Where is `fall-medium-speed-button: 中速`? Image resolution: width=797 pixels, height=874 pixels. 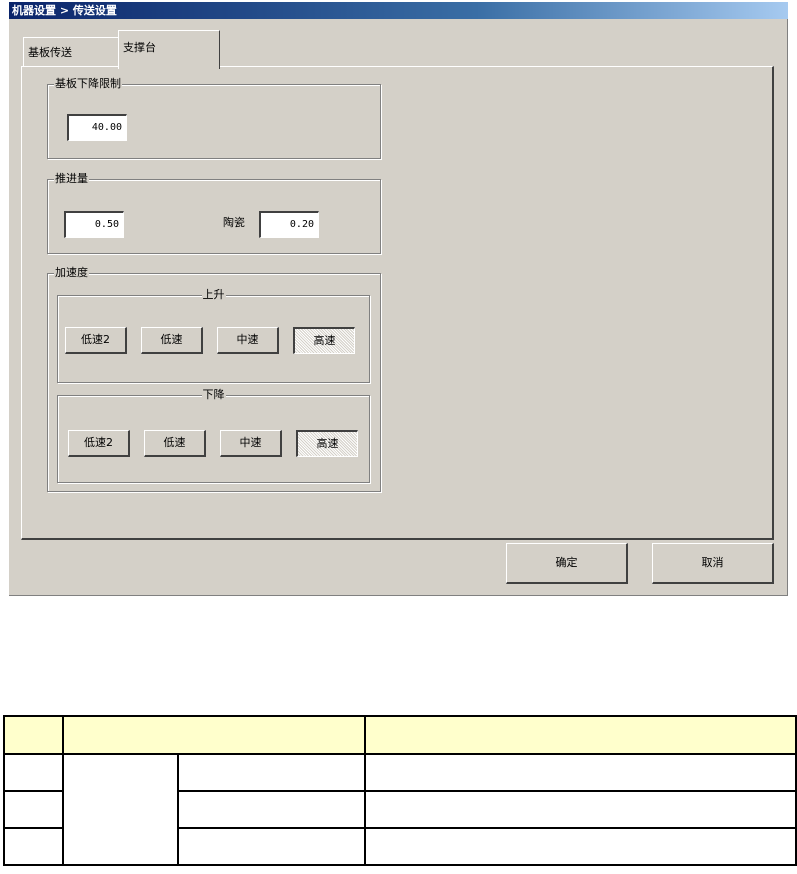
fall-medium-speed-button: 中速 is located at coordinates (251, 443).